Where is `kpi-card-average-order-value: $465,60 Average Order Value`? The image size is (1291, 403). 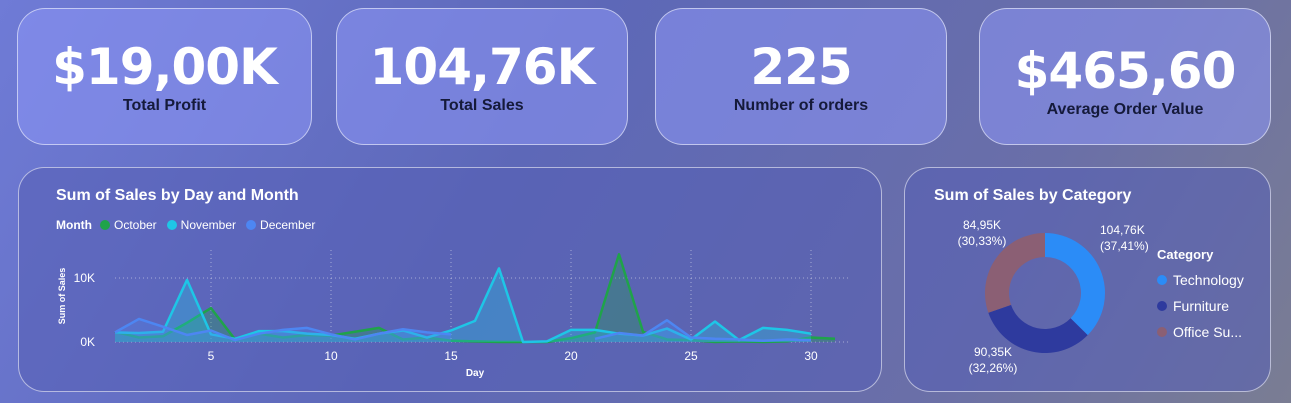
kpi-card-average-order-value: $465,60 Average Order Value is located at coordinates (1125, 76).